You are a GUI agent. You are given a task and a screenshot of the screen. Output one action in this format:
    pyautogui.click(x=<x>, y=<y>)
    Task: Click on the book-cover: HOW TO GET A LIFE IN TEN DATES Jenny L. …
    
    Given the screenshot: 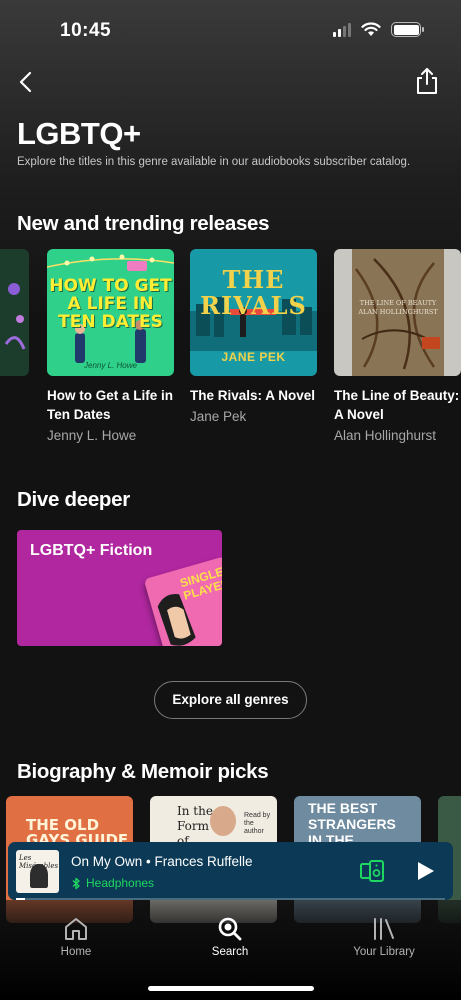 What is the action you would take?
    pyautogui.click(x=110, y=312)
    